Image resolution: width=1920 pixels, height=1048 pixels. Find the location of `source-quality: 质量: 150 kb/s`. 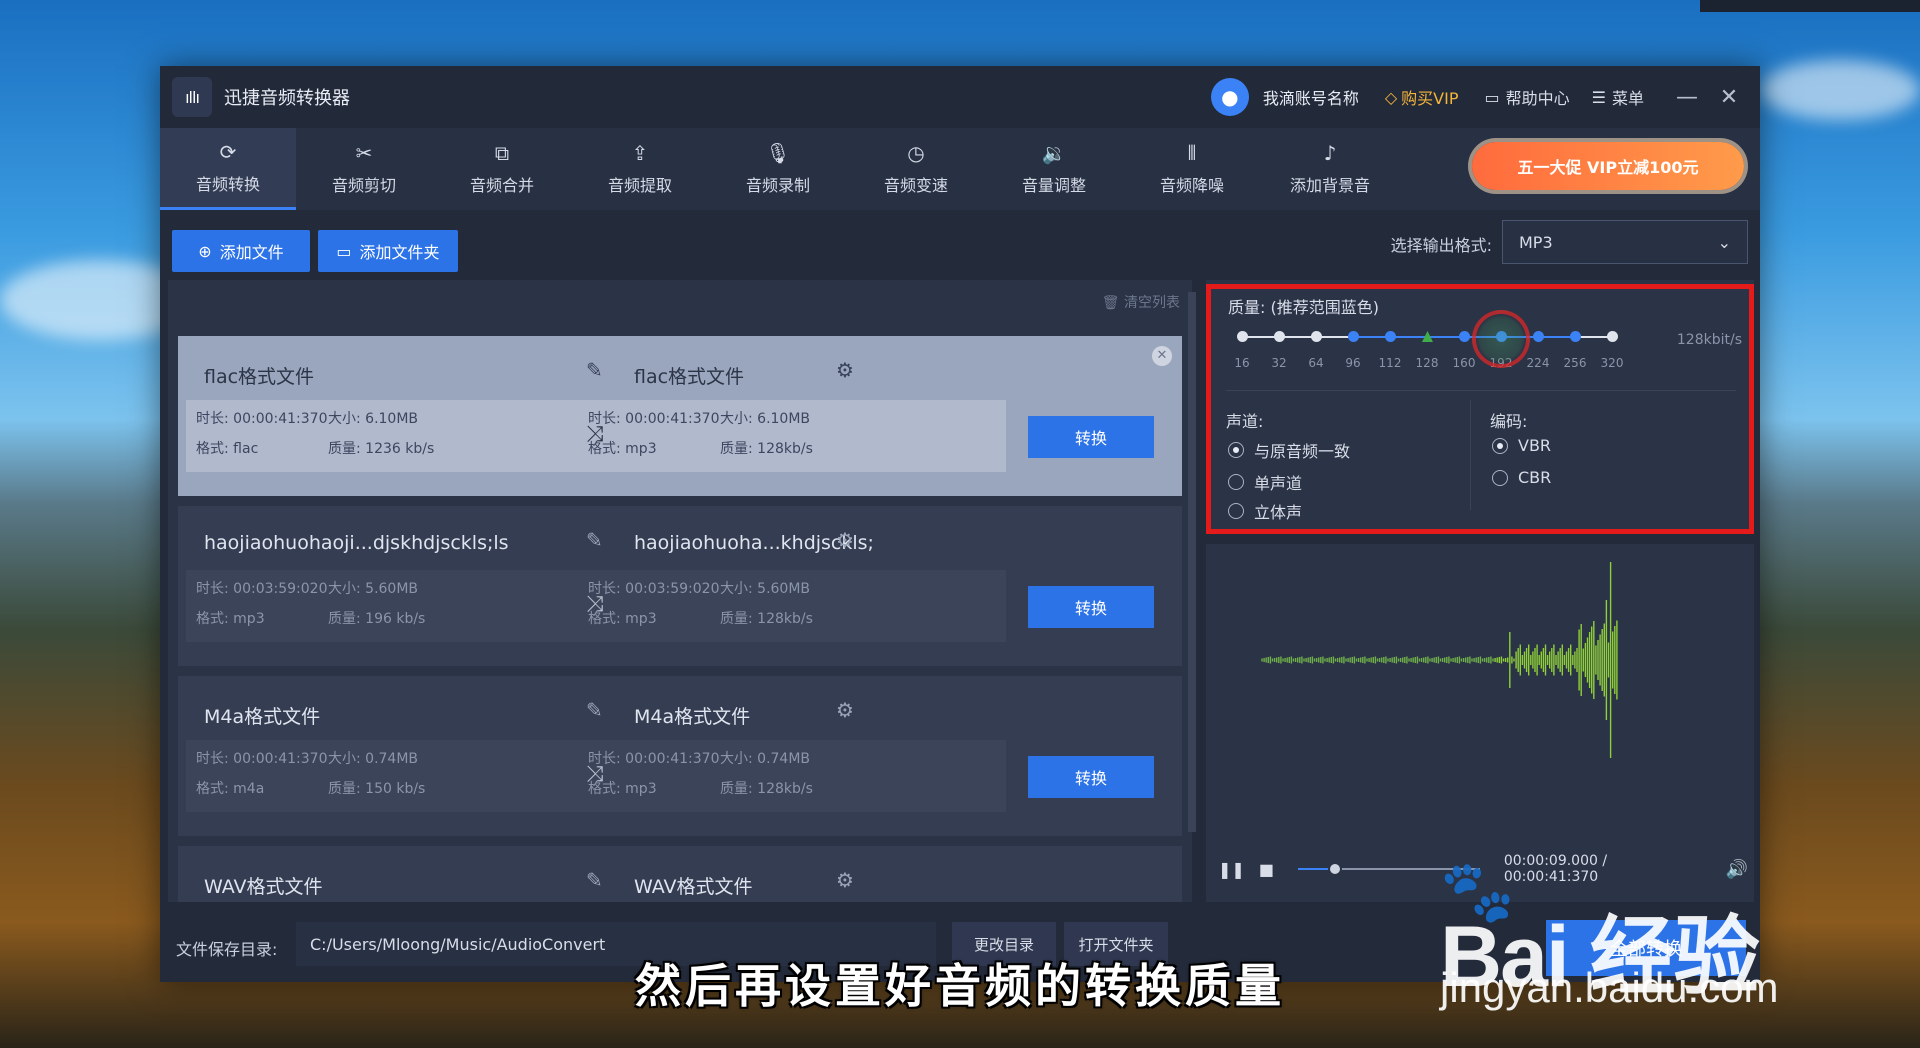

source-quality: 质量: 150 kb/s is located at coordinates (377, 789).